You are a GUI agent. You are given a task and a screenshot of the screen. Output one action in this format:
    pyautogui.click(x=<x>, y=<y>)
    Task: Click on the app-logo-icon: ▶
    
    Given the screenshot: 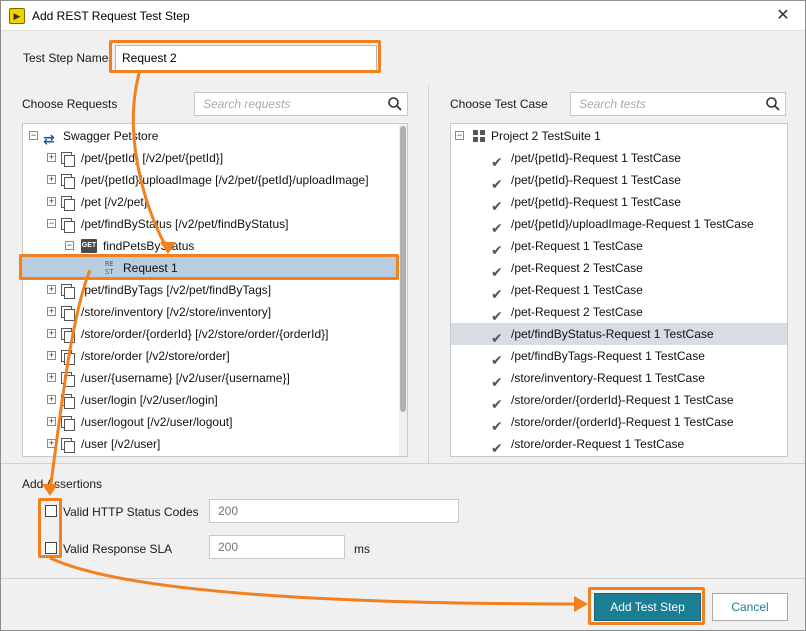 What is the action you would take?
    pyautogui.click(x=17, y=16)
    